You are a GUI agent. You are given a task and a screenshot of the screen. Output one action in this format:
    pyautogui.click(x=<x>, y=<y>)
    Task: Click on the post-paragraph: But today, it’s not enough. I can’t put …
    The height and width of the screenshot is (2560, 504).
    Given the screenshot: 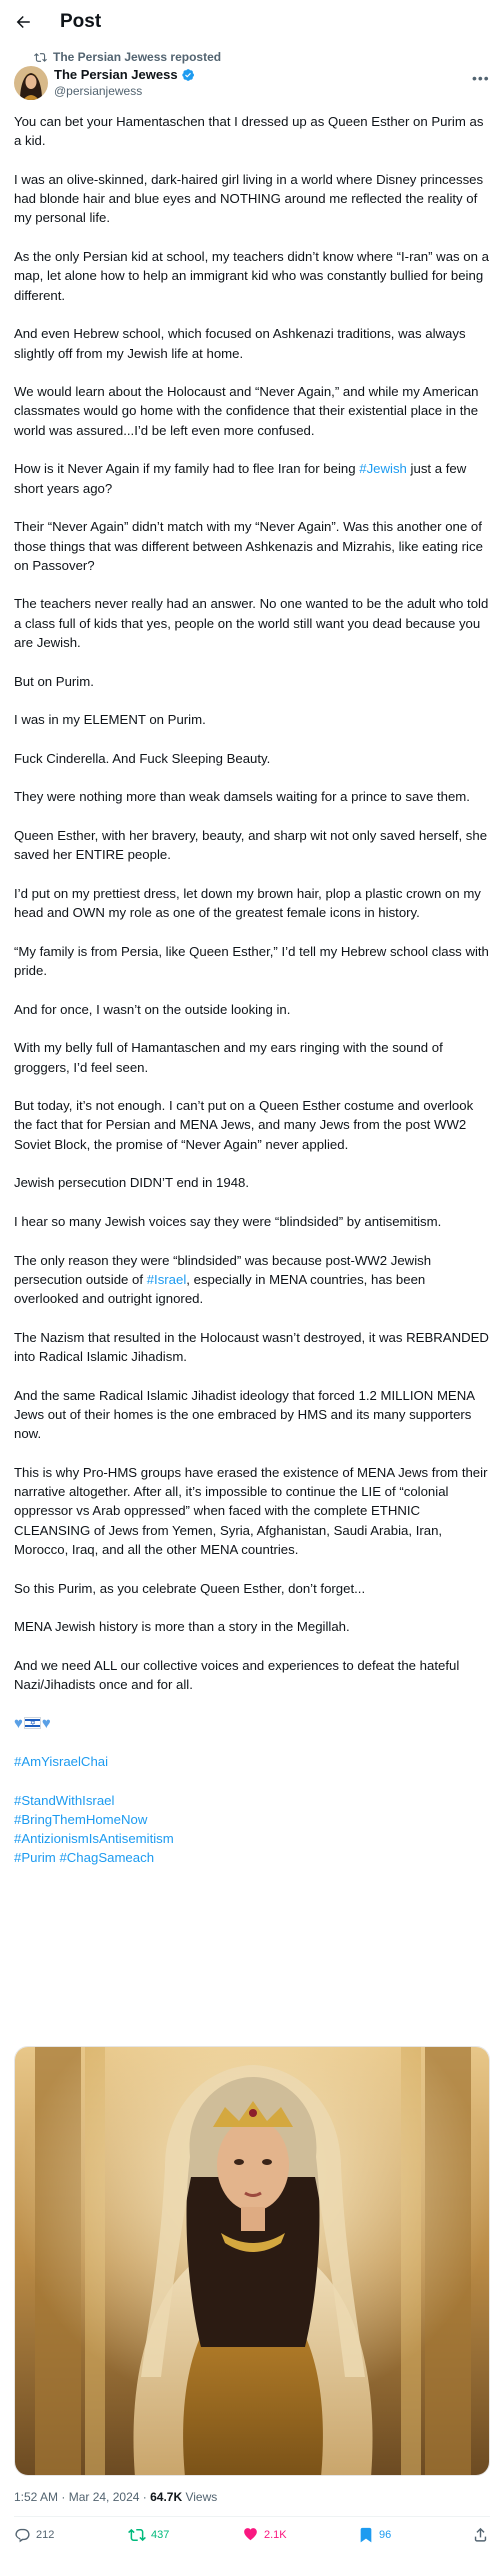 What is the action you would take?
    pyautogui.click(x=245, y=1125)
    